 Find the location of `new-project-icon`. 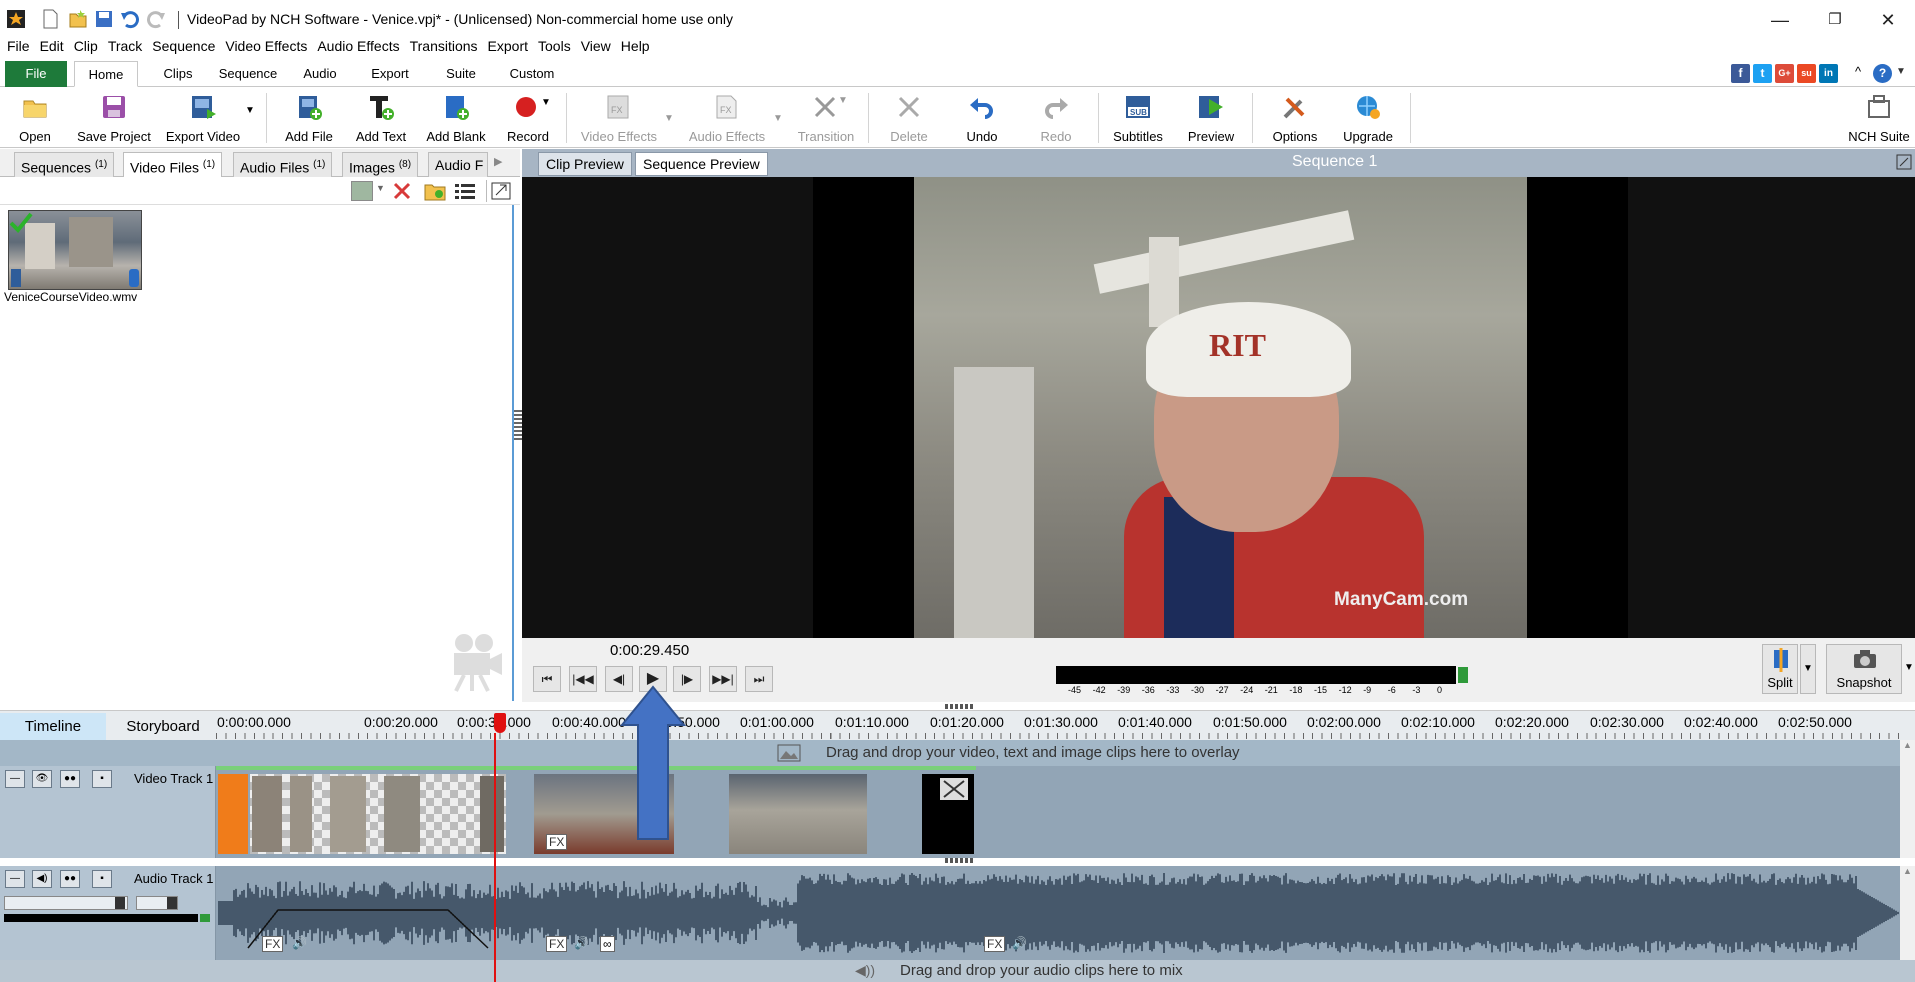

new-project-icon is located at coordinates (50, 19).